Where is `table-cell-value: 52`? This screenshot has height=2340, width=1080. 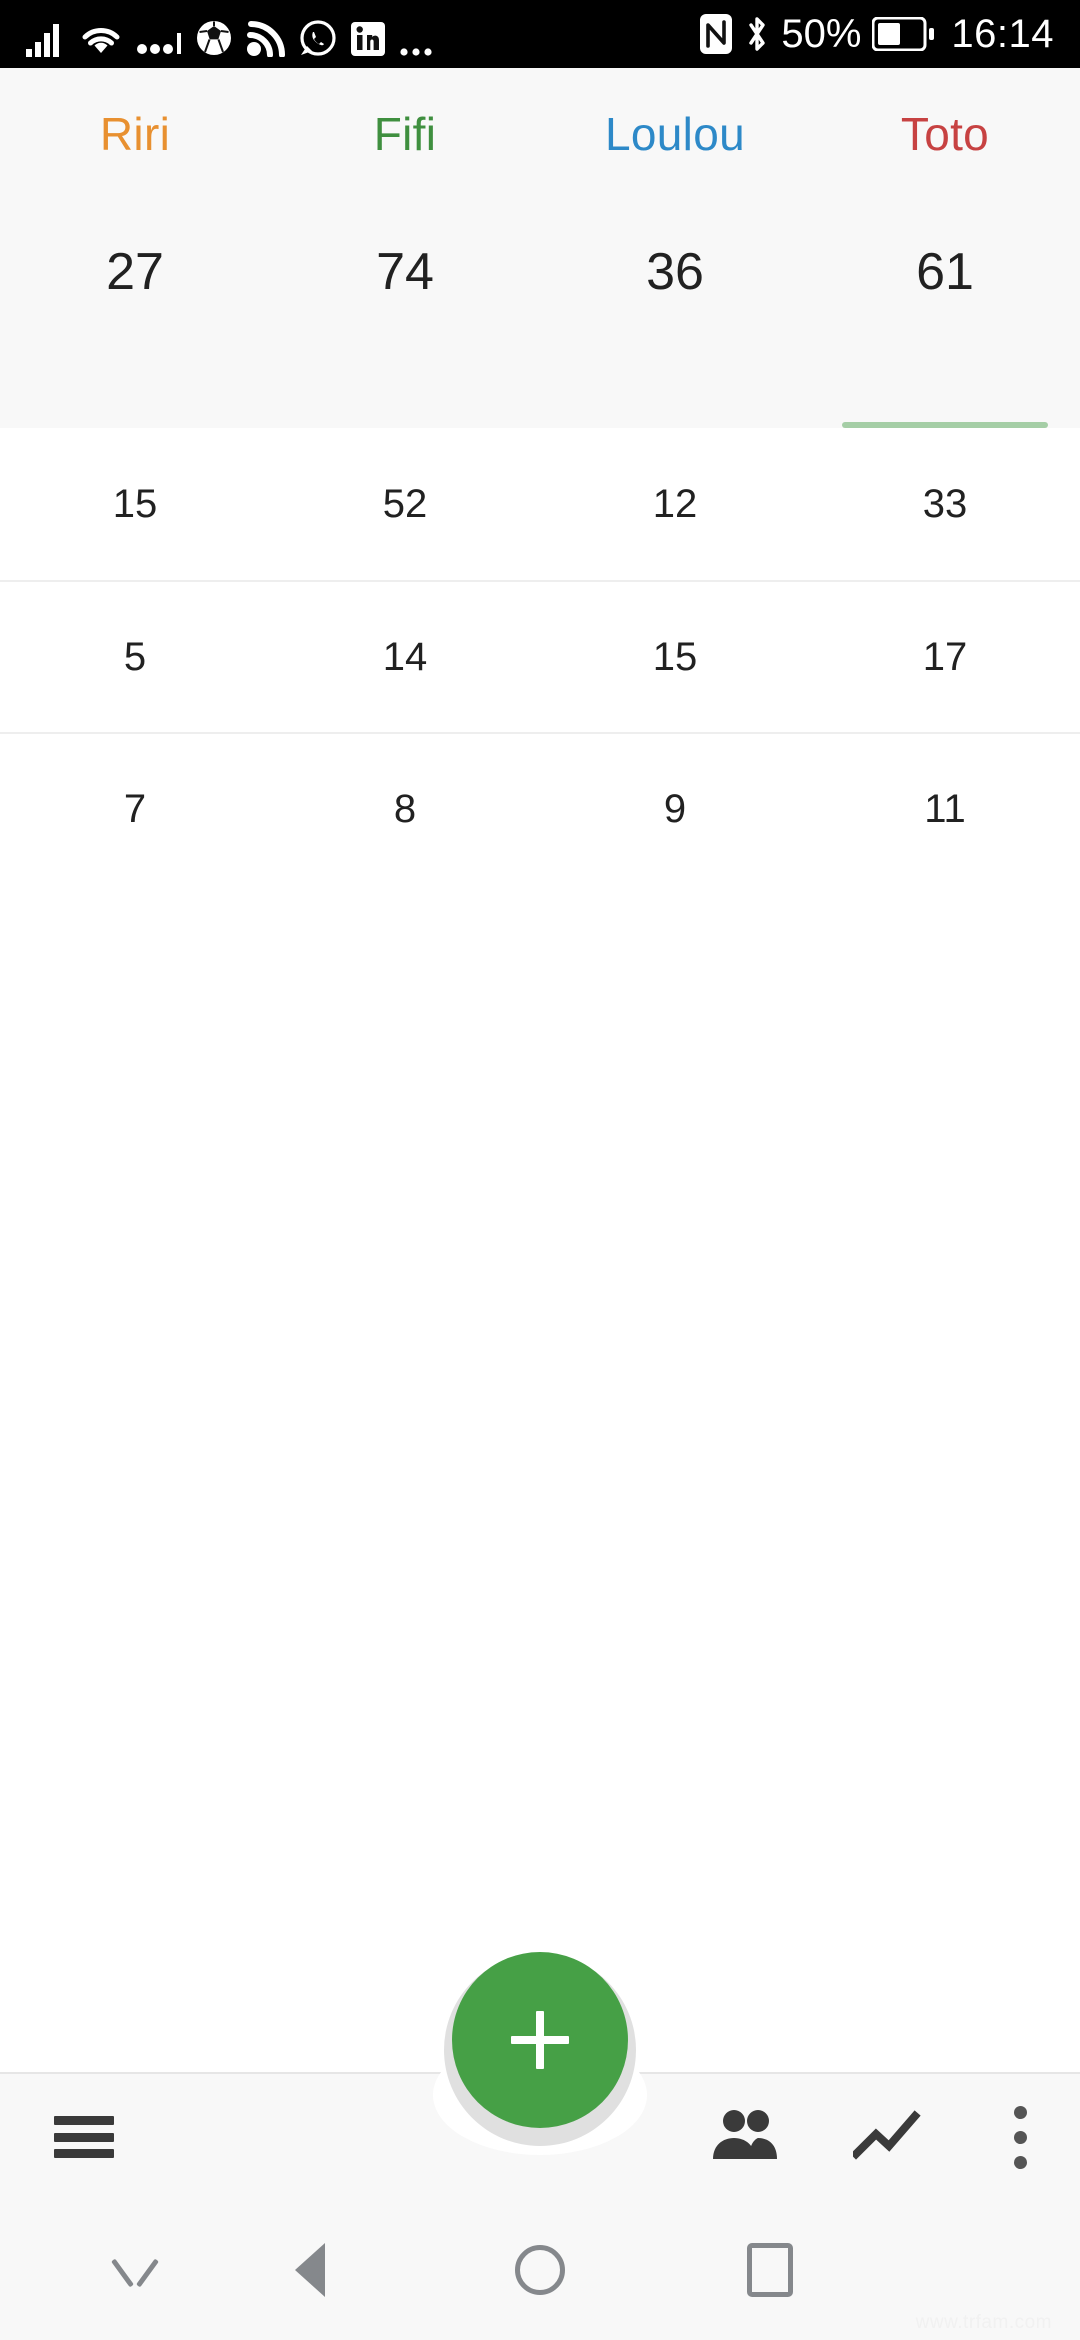 table-cell-value: 52 is located at coordinates (405, 503).